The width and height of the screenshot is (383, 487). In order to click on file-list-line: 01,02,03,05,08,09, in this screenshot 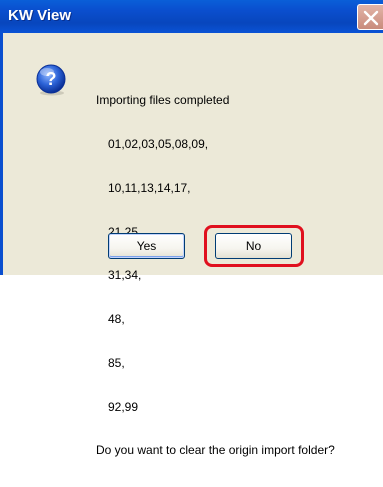, I will do `click(158, 143)`.